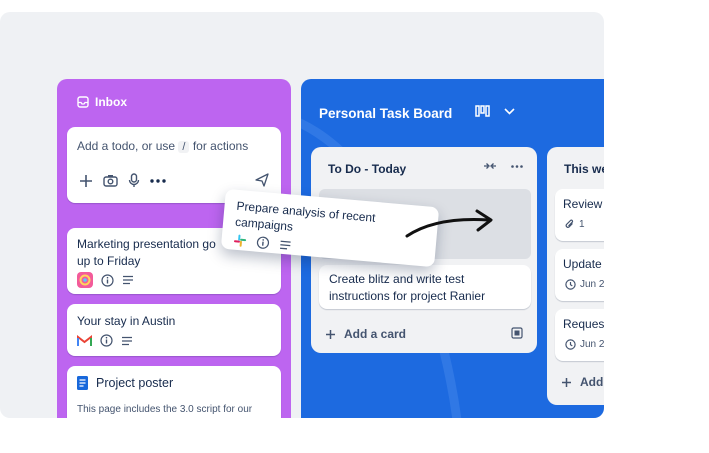 This screenshot has width=709, height=453. What do you see at coordinates (134, 180) in the screenshot?
I see `microphone-icon` at bounding box center [134, 180].